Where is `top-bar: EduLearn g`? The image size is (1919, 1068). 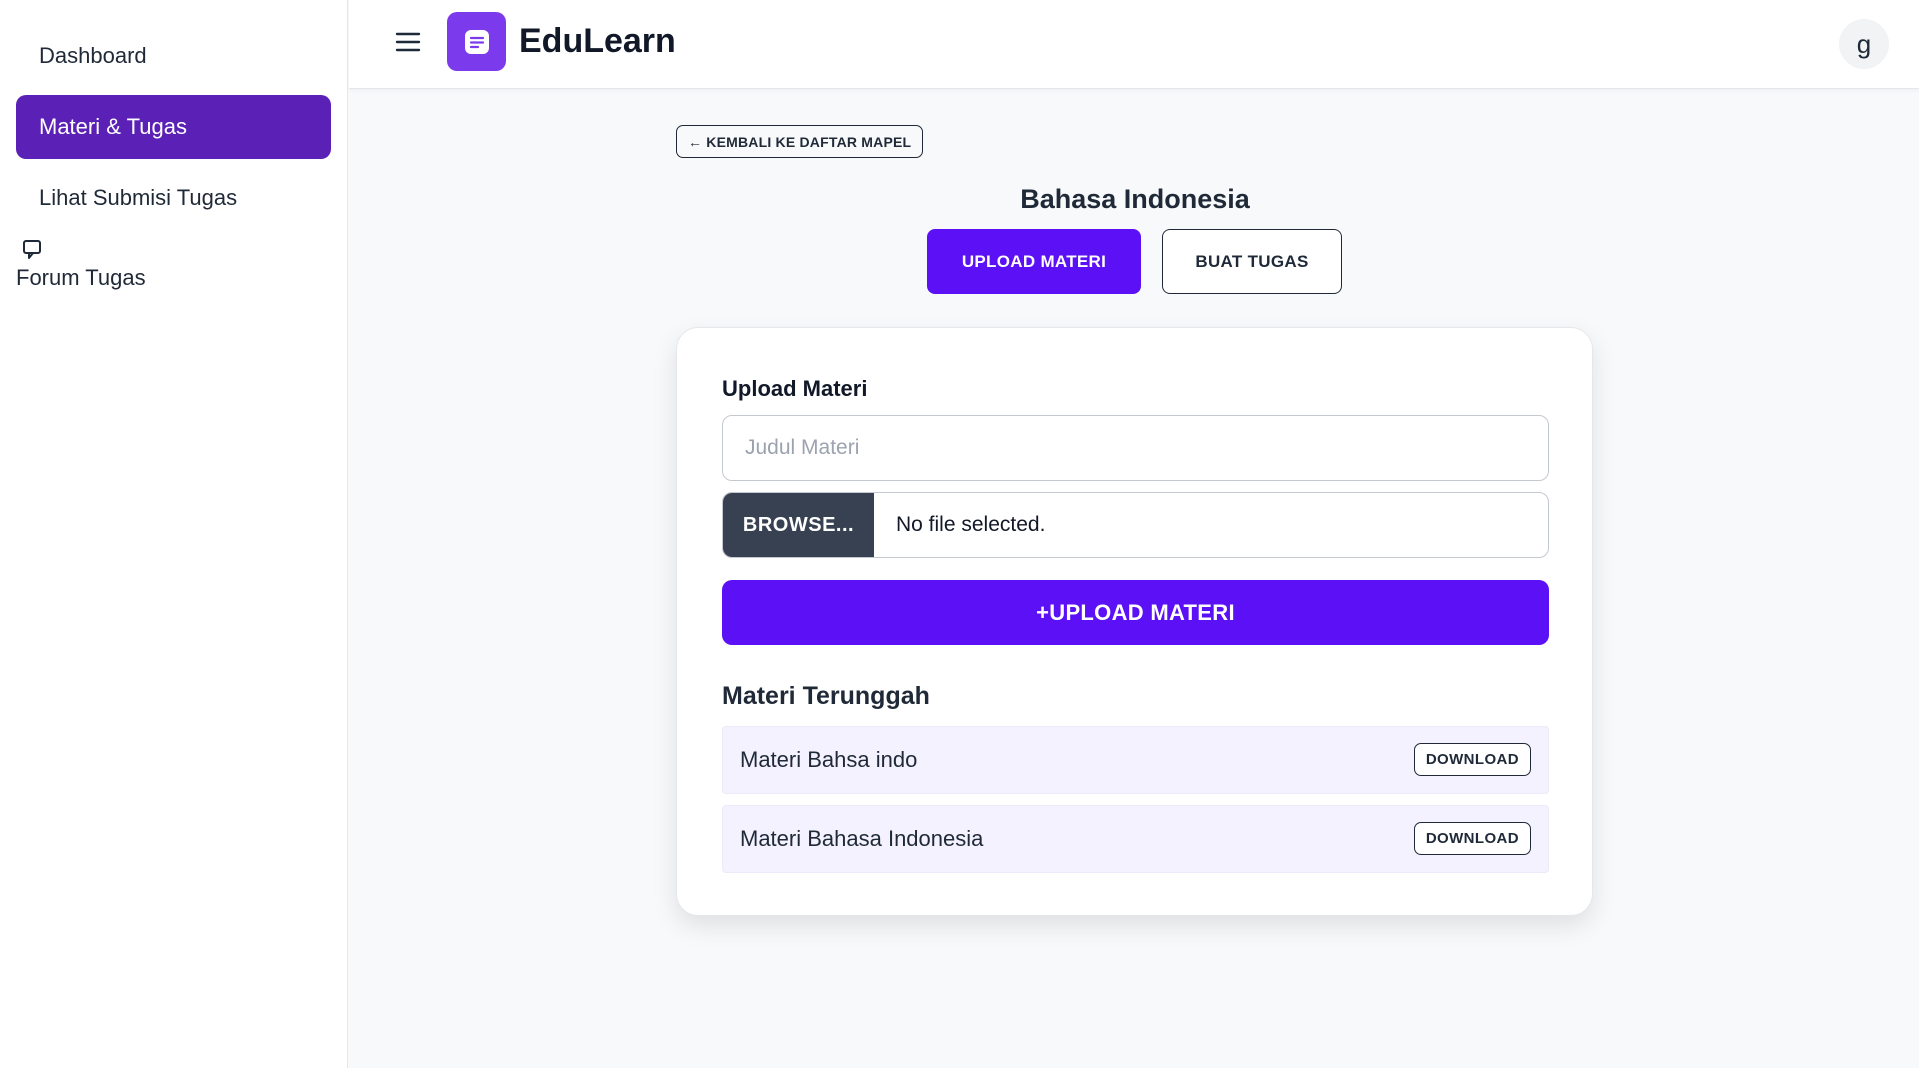 top-bar: EduLearn g is located at coordinates (1134, 44).